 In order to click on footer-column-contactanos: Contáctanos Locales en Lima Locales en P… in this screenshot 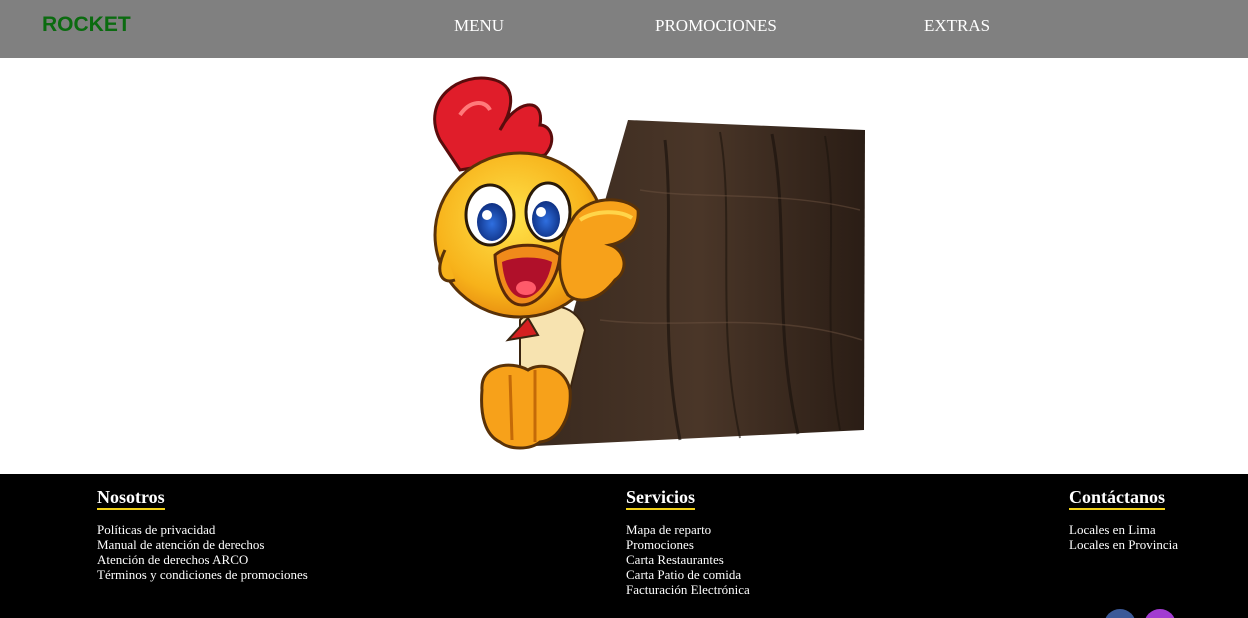, I will do `click(1123, 519)`.